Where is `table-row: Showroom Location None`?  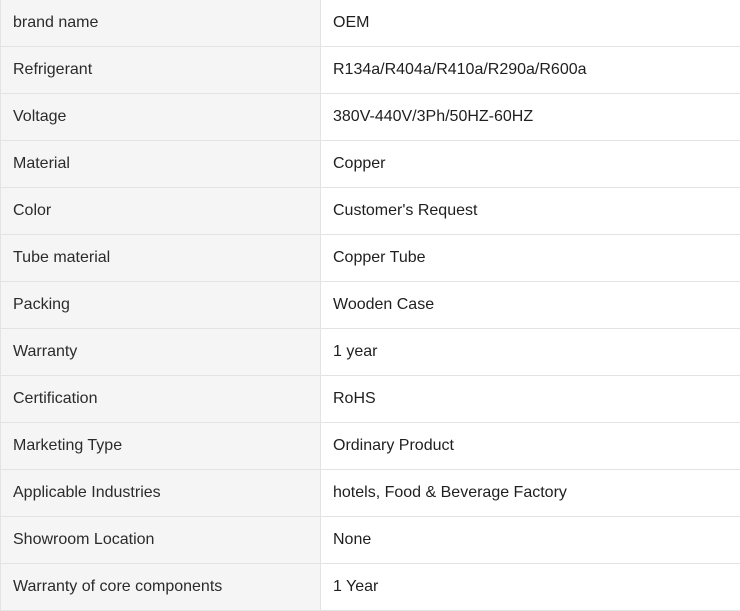 table-row: Showroom Location None is located at coordinates (370, 540).